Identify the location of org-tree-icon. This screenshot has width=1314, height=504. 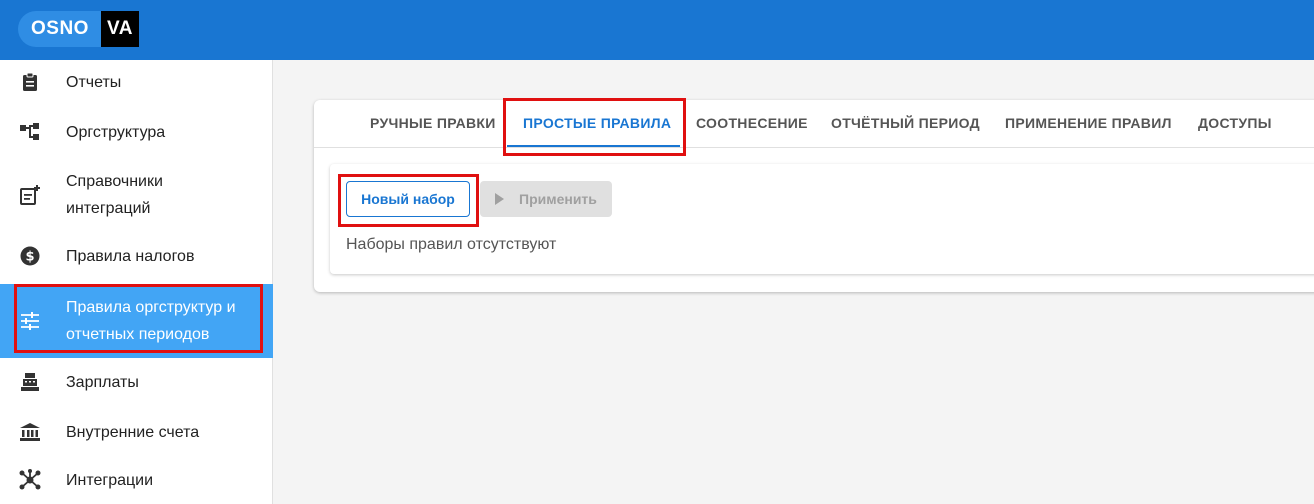
(30, 132).